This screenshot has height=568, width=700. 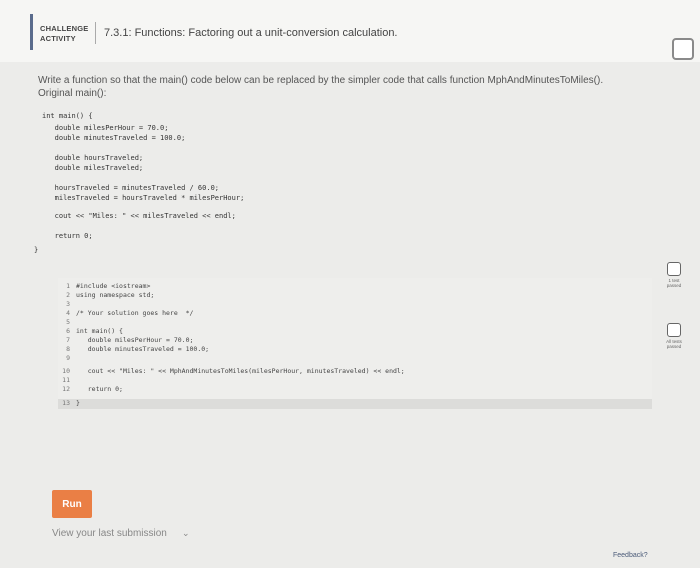 What do you see at coordinates (186, 533) in the screenshot?
I see `chevron-down-icon: ⌄` at bounding box center [186, 533].